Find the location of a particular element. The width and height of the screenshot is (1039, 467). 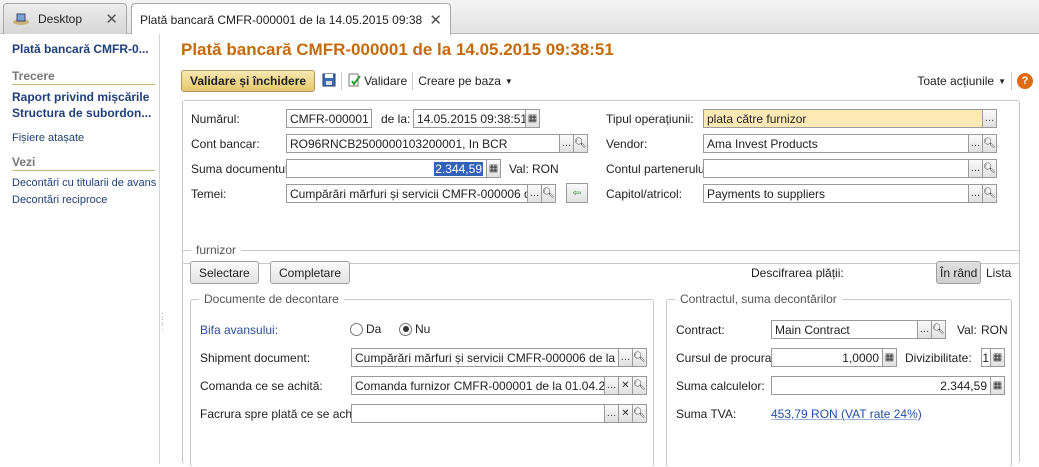

amount-field: 2.344,59 is located at coordinates (386, 168).